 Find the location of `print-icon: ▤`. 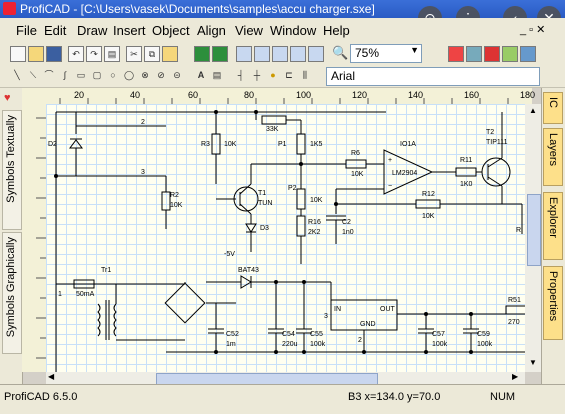

print-icon: ▤ is located at coordinates (112, 54).